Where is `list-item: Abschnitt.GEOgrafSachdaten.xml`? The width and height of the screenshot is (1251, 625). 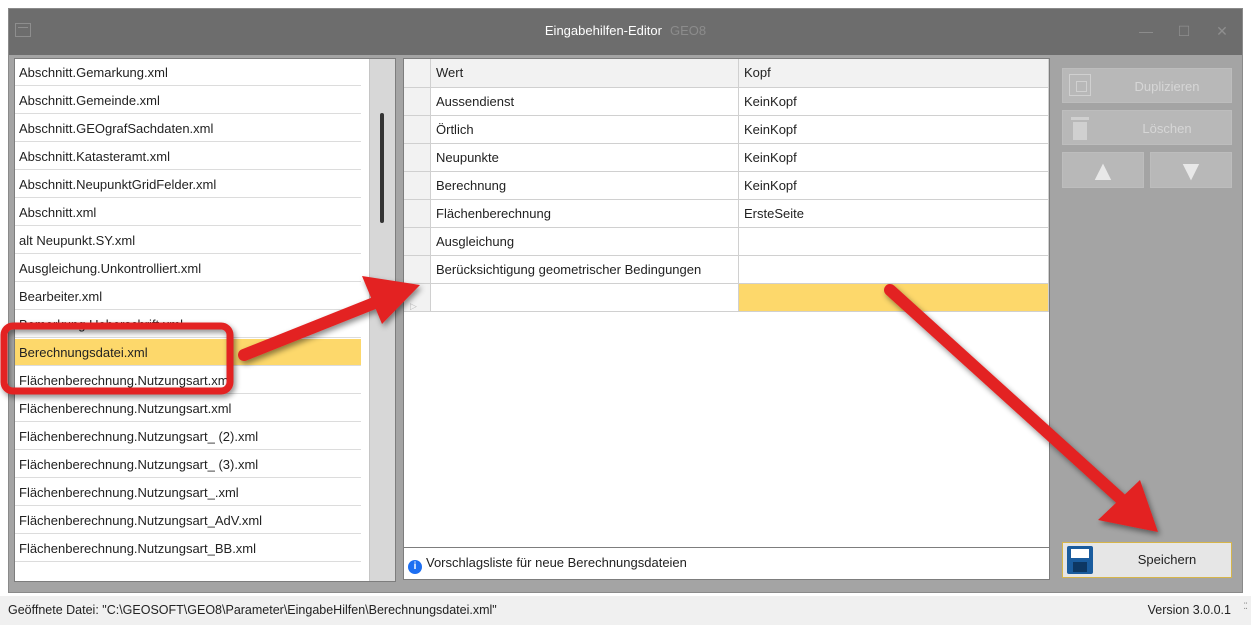 list-item: Abschnitt.GEOgrafSachdaten.xml is located at coordinates (188, 128).